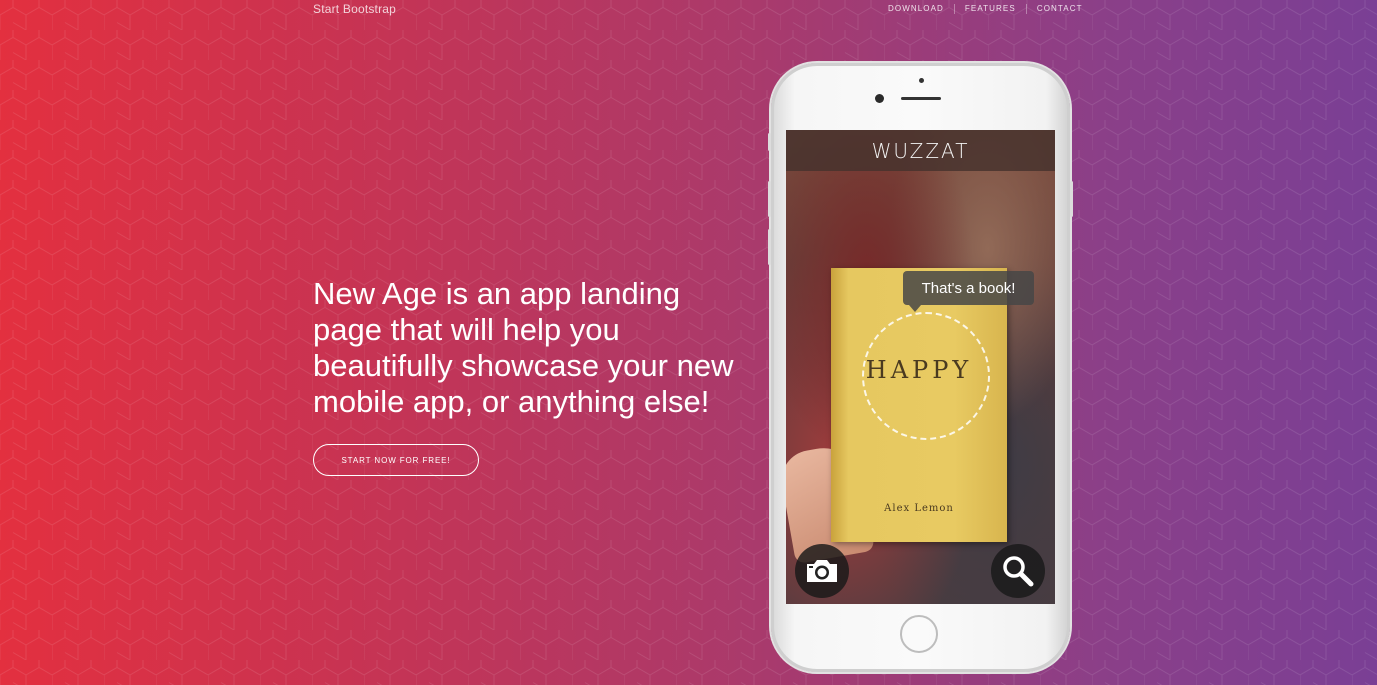  What do you see at coordinates (921, 98) in the screenshot?
I see `phone-speaker` at bounding box center [921, 98].